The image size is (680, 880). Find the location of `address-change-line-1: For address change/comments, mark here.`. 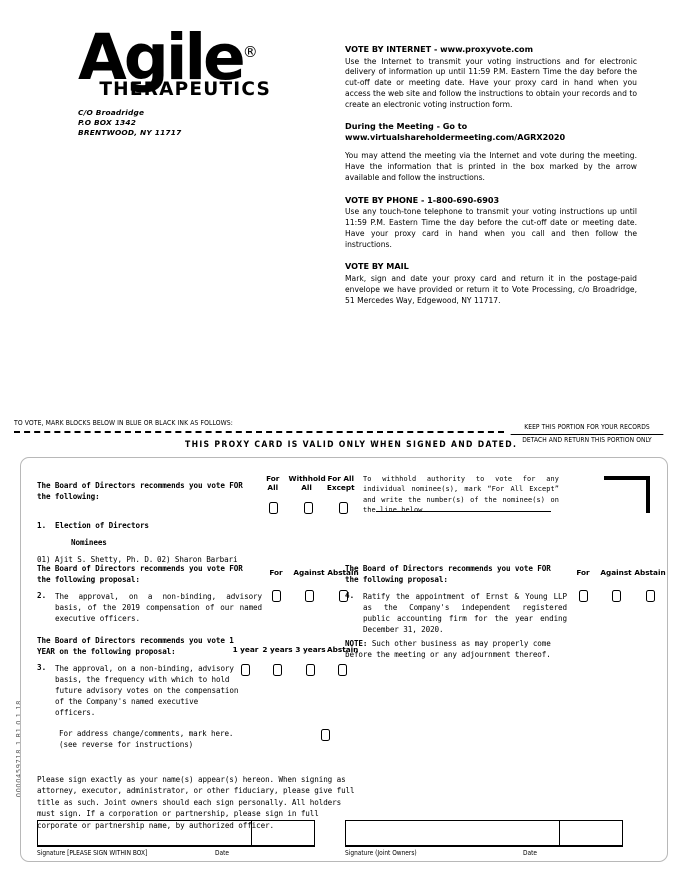

address-change-line-1: For address change/comments, mark here. is located at coordinates (146, 733).